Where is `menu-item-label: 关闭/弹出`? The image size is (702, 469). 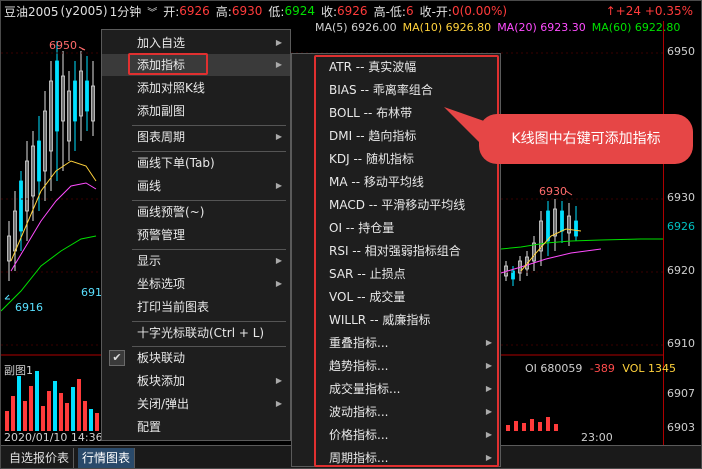 menu-item-label: 关闭/弹出 is located at coordinates (163, 404).